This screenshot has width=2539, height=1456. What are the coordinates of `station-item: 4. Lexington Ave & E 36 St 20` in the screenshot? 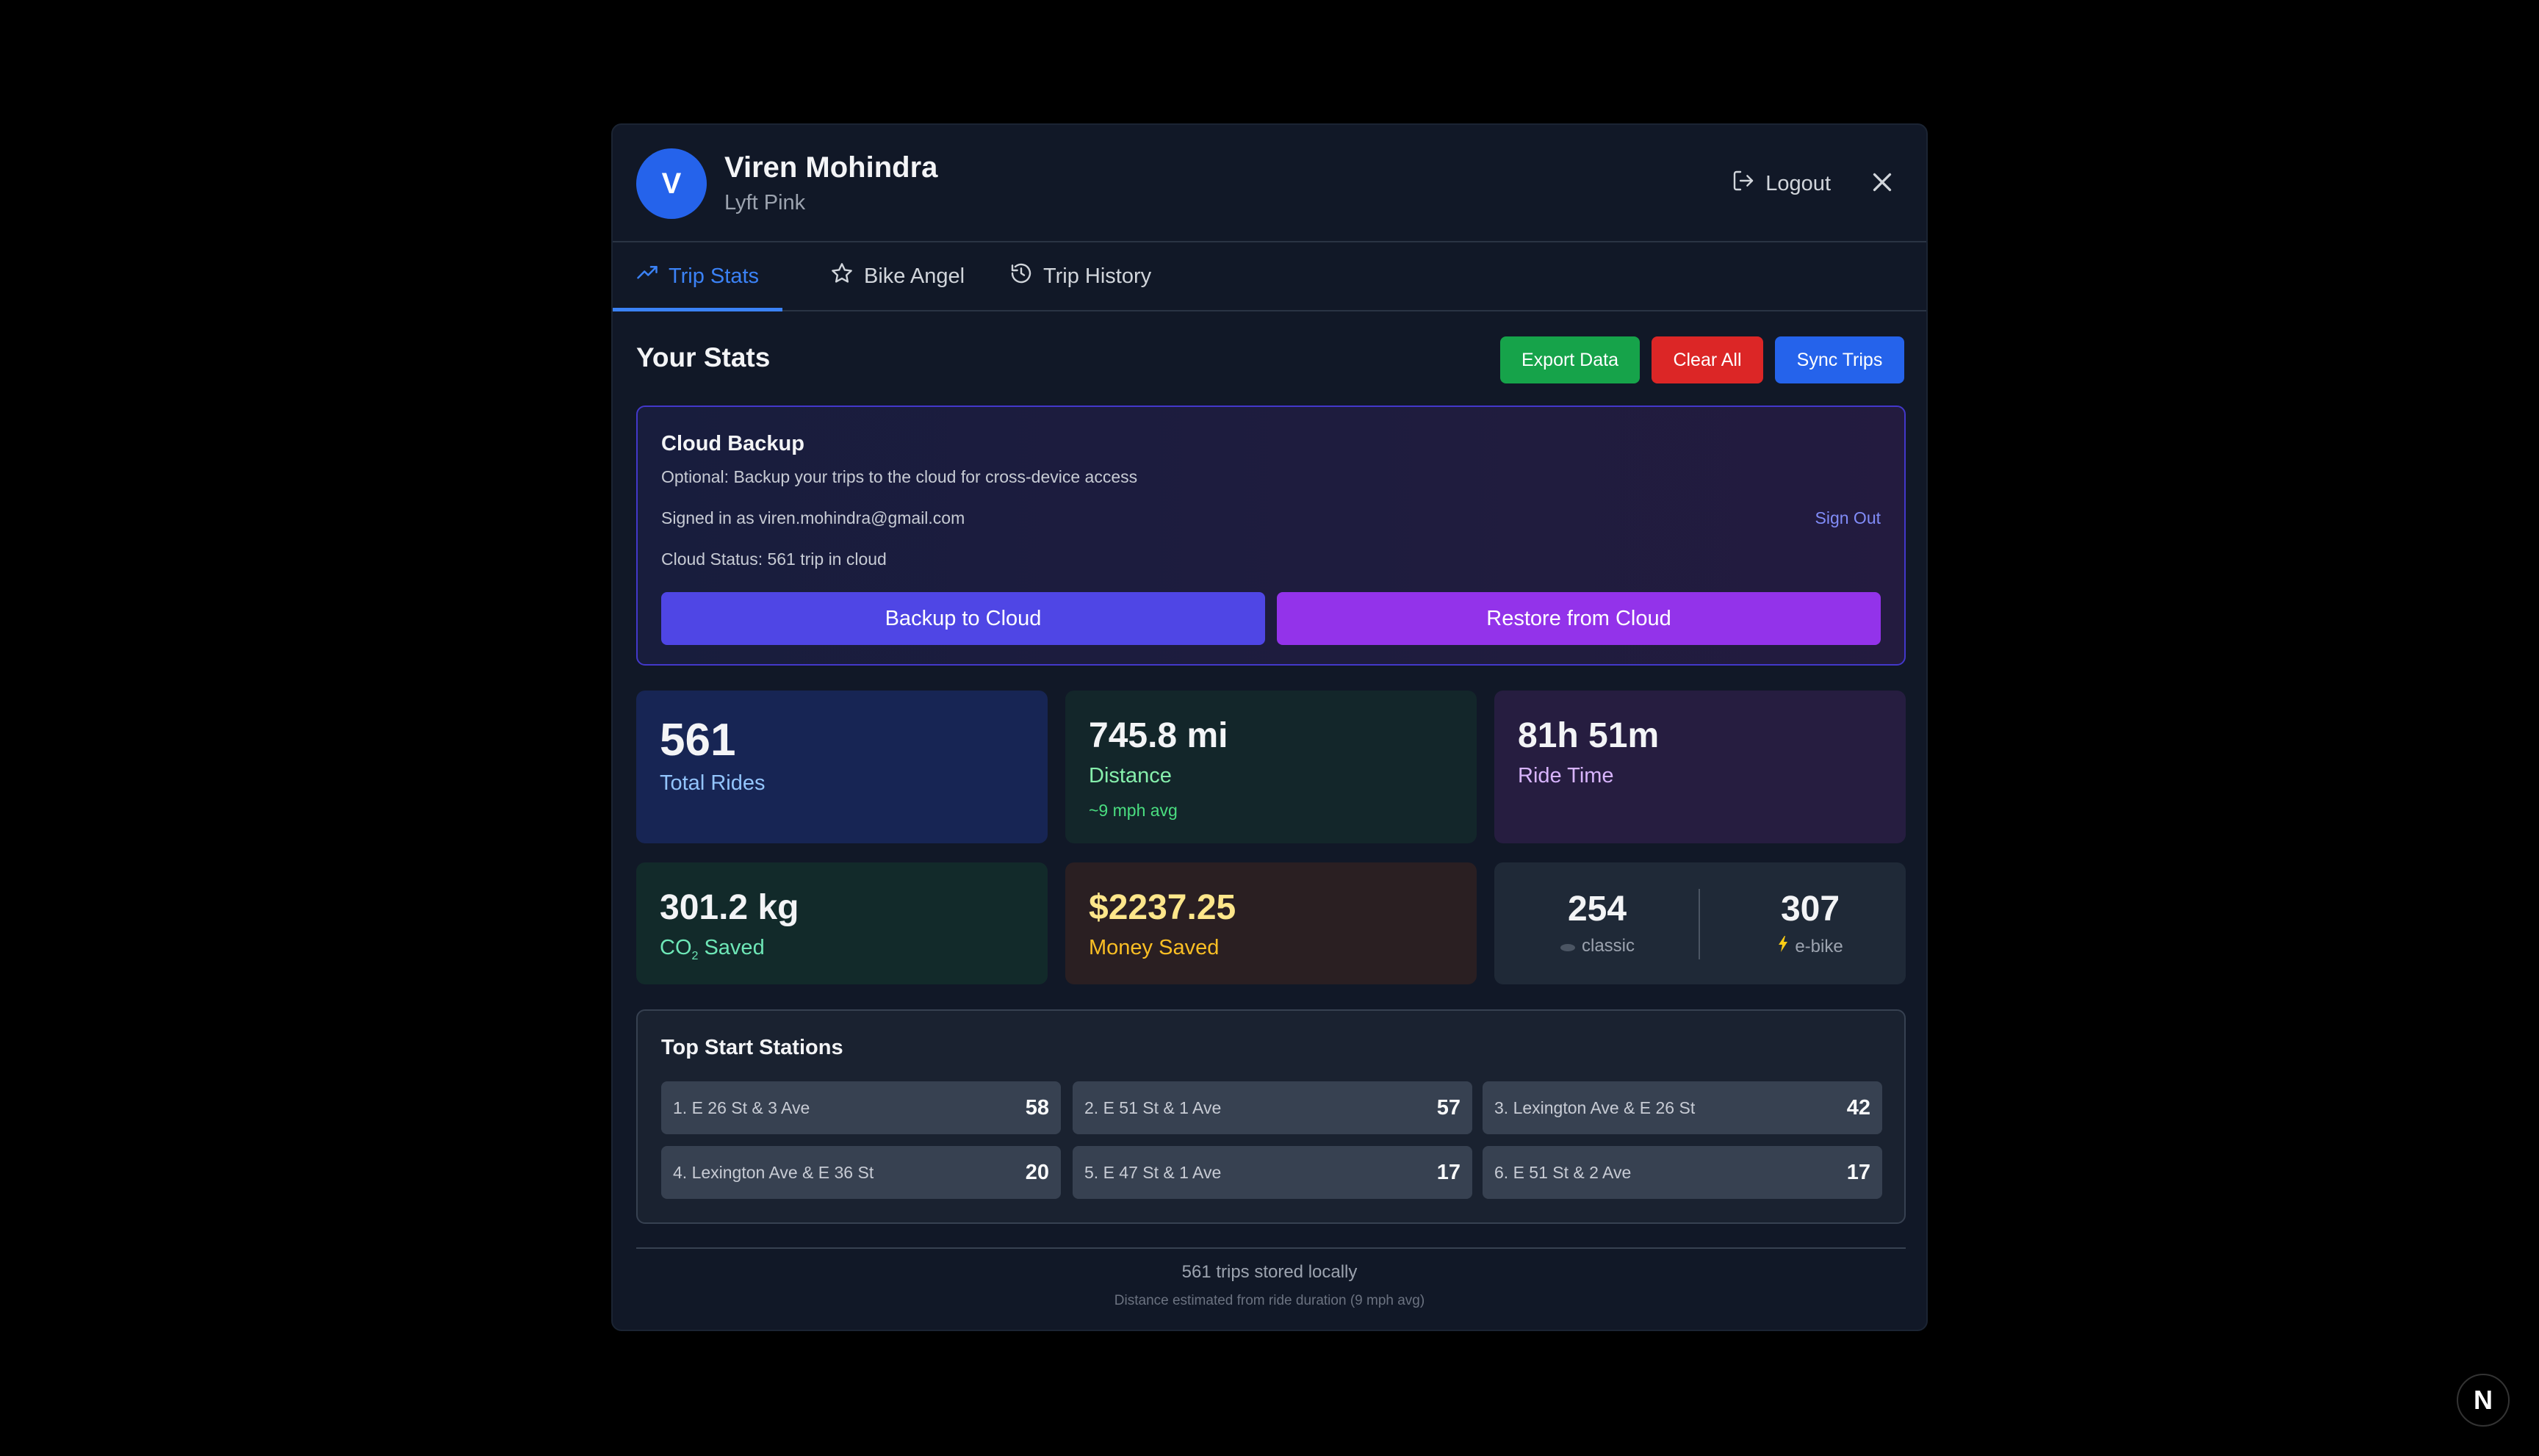 It's located at (861, 1172).